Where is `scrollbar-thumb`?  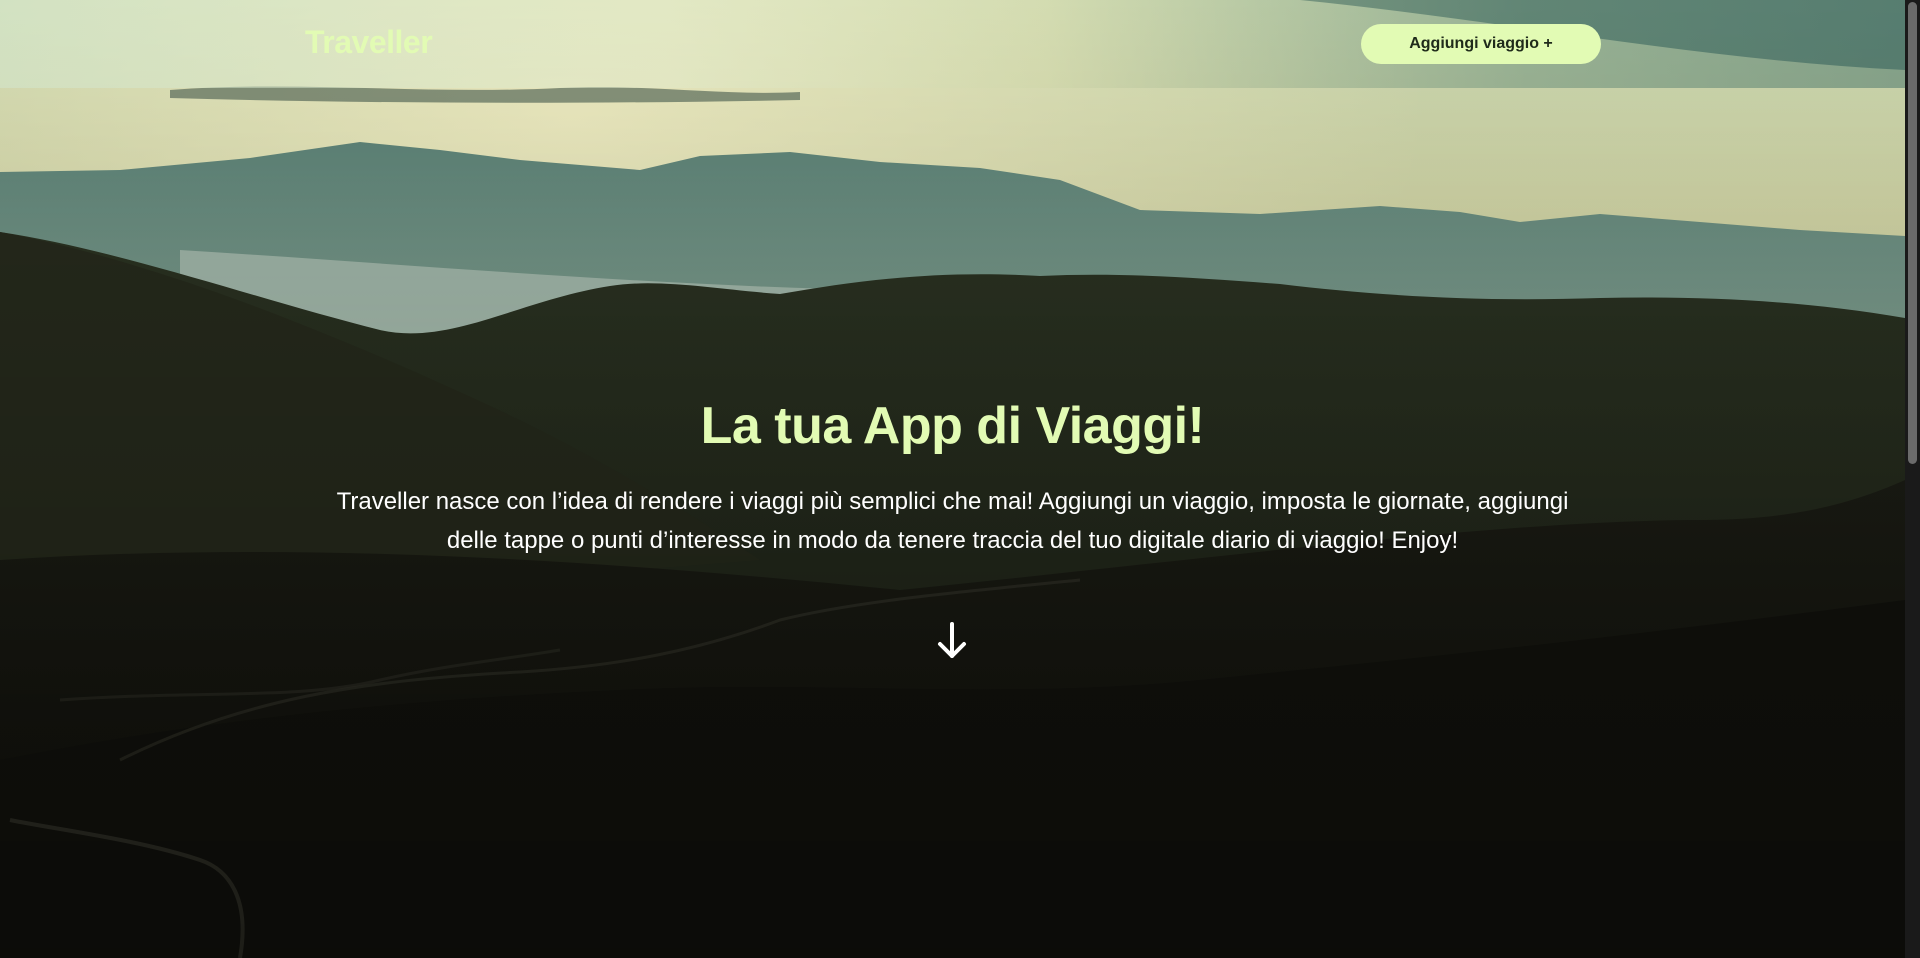 scrollbar-thumb is located at coordinates (1912, 233).